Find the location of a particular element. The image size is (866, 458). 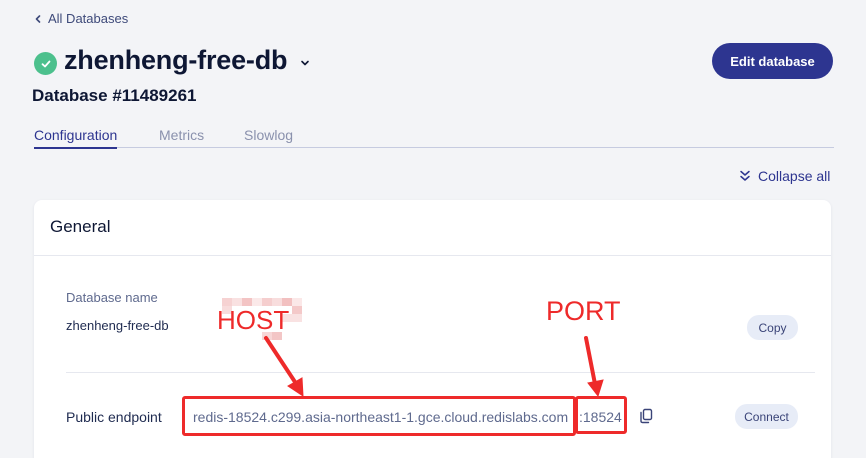

back-to-all-databases-link: All Databases is located at coordinates (81, 18).